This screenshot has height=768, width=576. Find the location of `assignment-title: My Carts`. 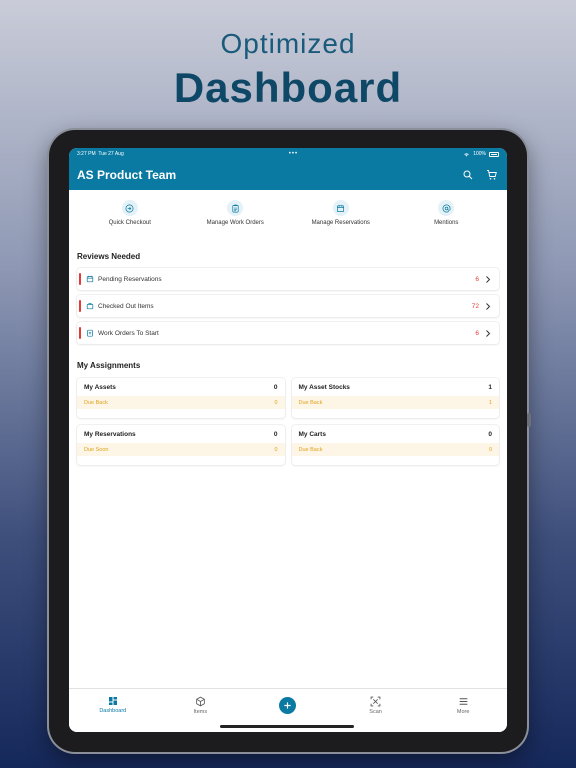

assignment-title: My Carts is located at coordinates (312, 434).